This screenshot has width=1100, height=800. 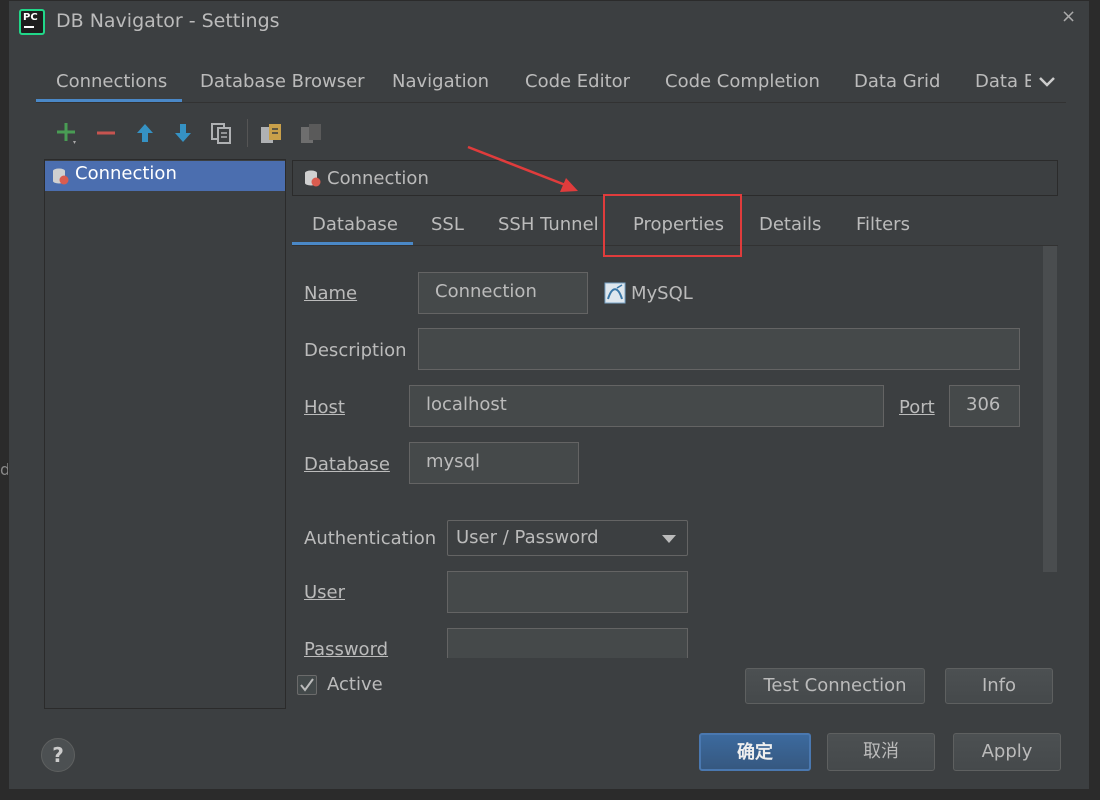 What do you see at coordinates (522, 168) in the screenshot?
I see `annotation-arrow` at bounding box center [522, 168].